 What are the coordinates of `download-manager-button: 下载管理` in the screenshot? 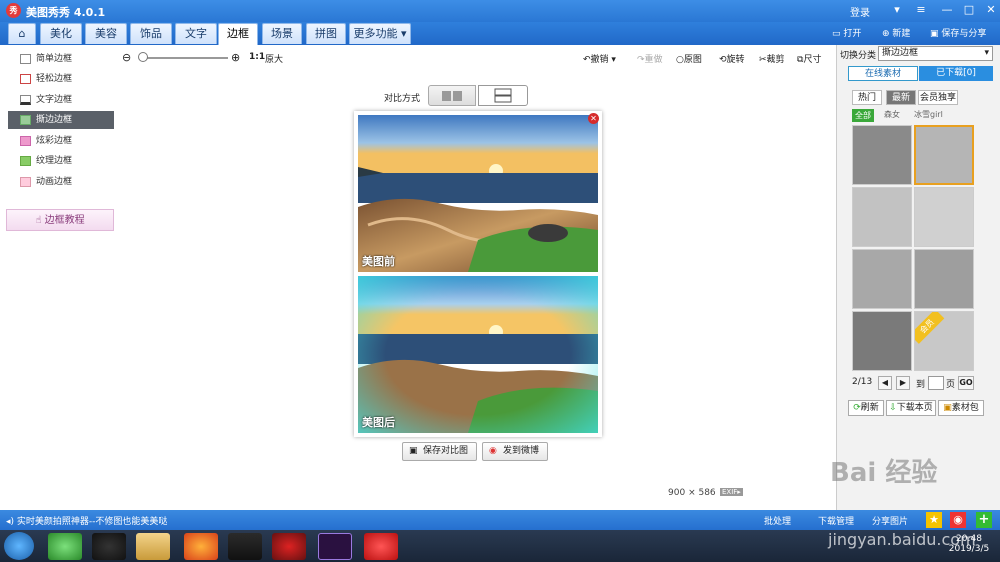 It's located at (836, 520).